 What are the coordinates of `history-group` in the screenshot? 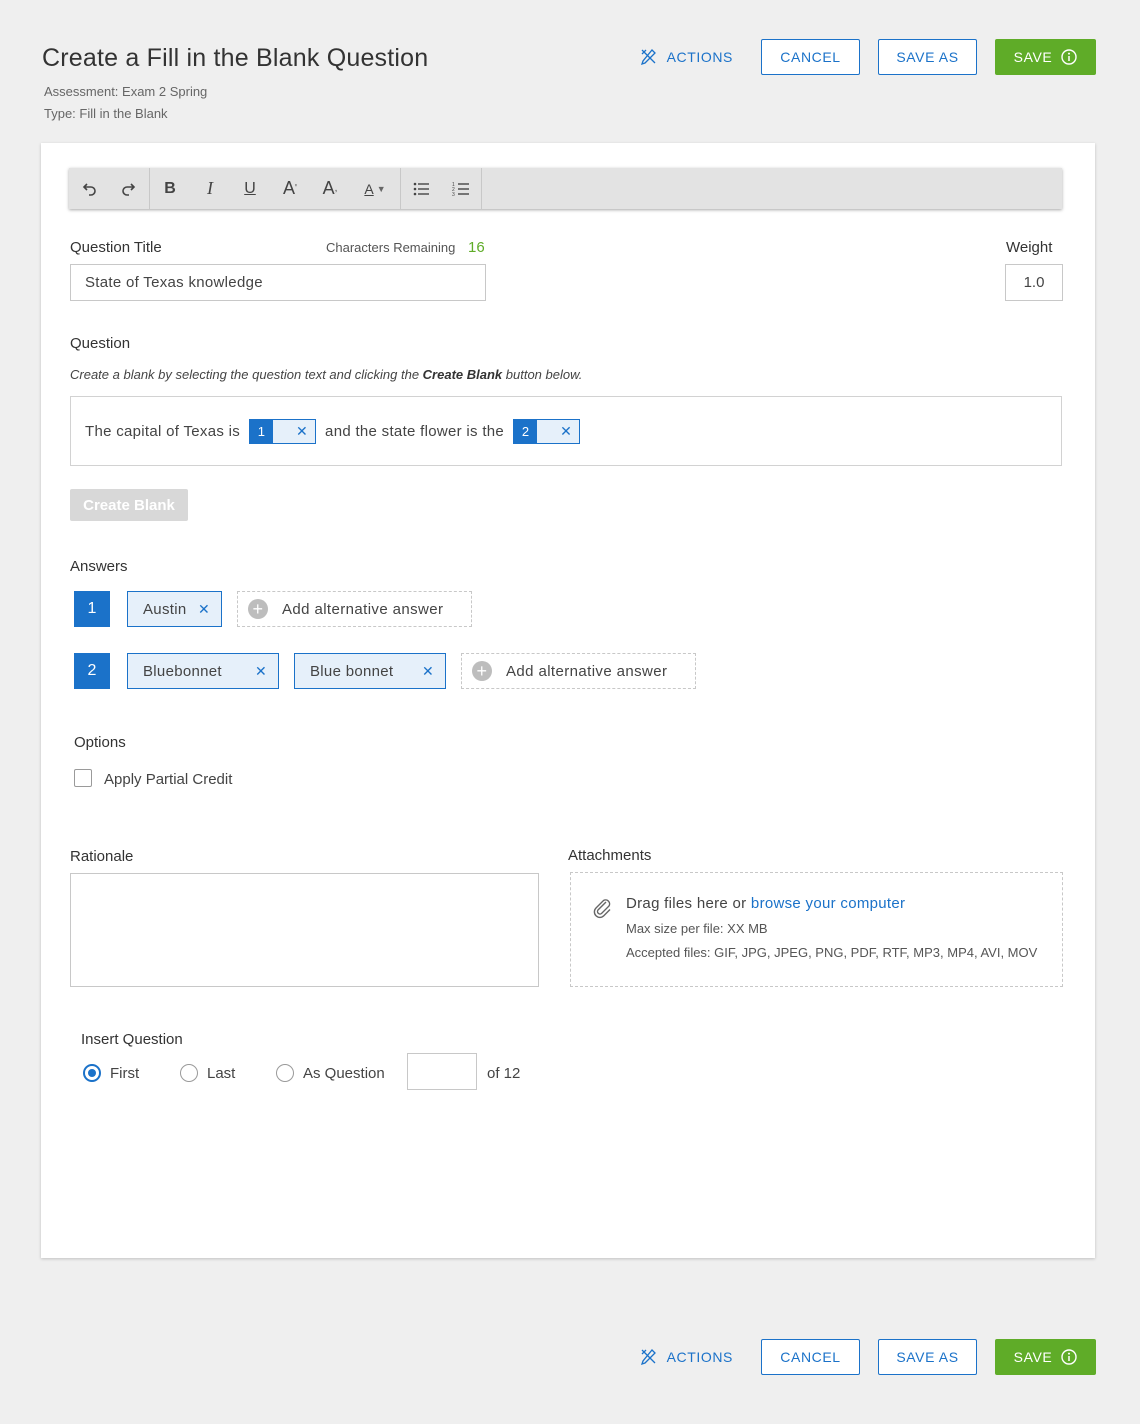 It's located at (109, 188).